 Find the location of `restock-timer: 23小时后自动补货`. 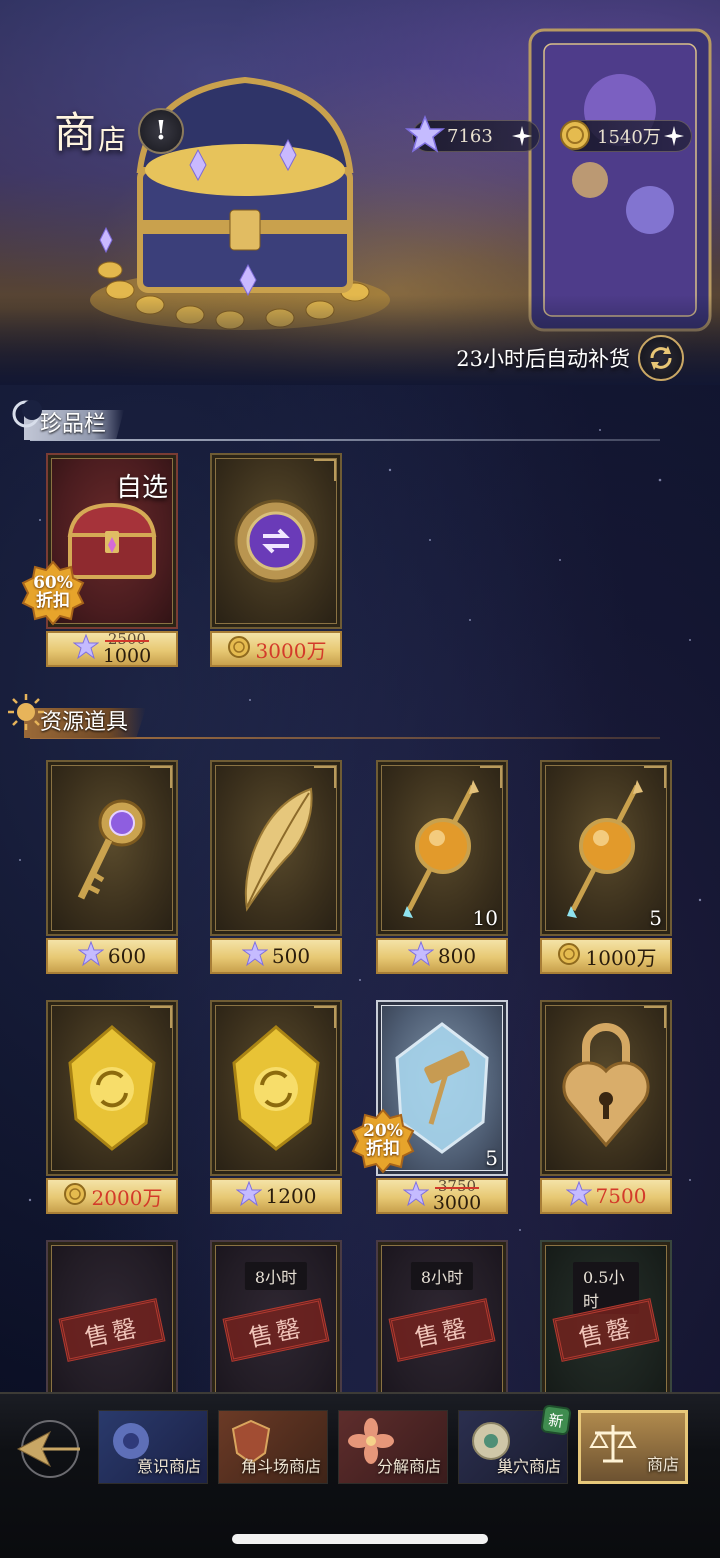

restock-timer: 23小时后自动补货 is located at coordinates (570, 358).